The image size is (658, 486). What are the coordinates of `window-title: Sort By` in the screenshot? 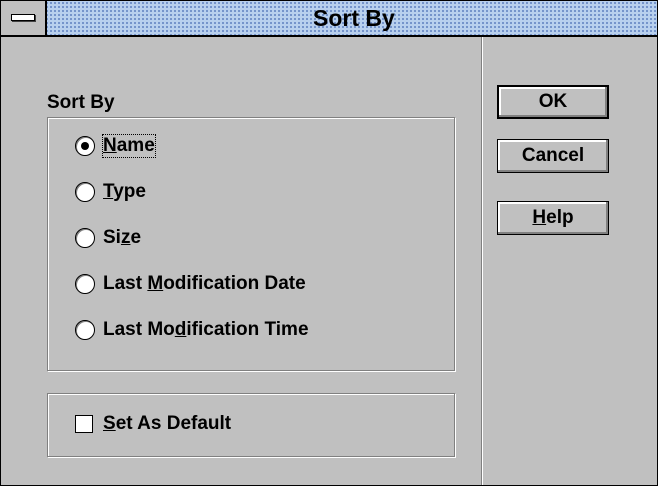 It's located at (354, 18).